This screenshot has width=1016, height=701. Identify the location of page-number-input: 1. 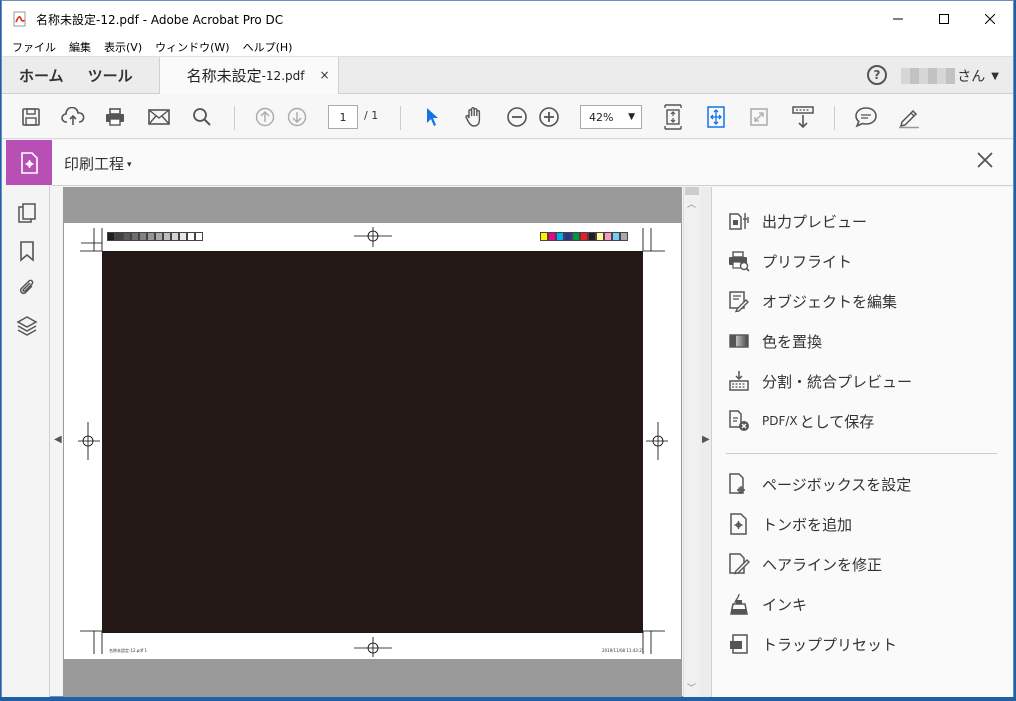
(343, 117).